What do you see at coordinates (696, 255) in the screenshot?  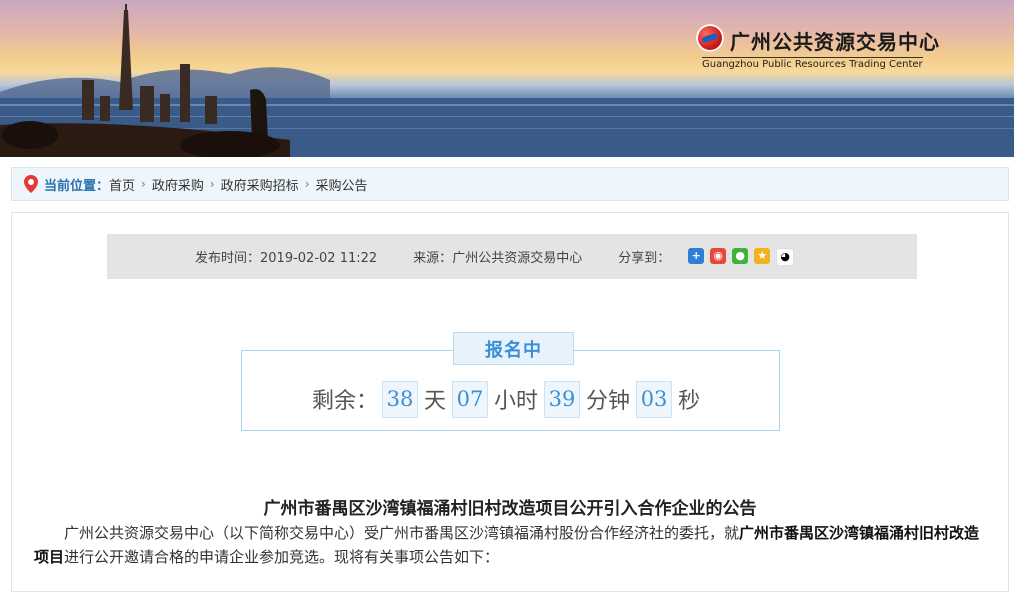 I see `plus-icon: +` at bounding box center [696, 255].